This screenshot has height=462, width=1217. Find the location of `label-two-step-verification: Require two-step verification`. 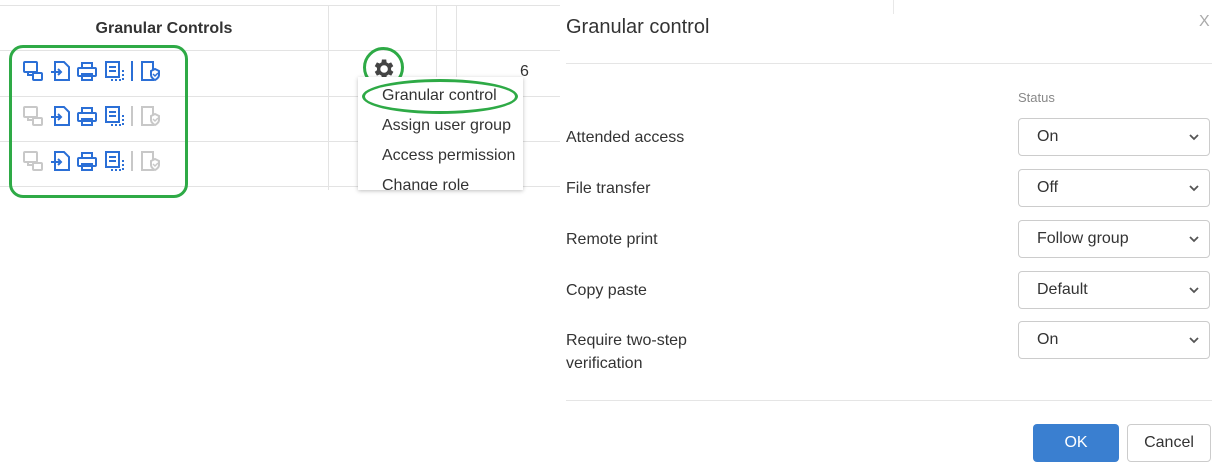

label-two-step-verification: Require two-step verification is located at coordinates (626, 352).